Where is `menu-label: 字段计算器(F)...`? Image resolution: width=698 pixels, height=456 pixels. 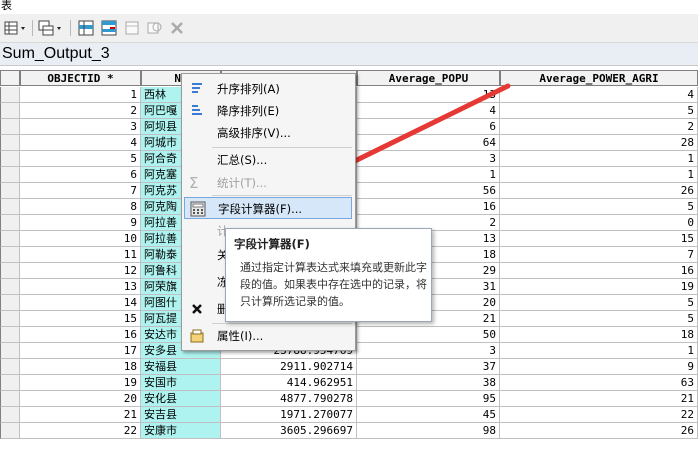 menu-label: 字段计算器(F)... is located at coordinates (260, 209).